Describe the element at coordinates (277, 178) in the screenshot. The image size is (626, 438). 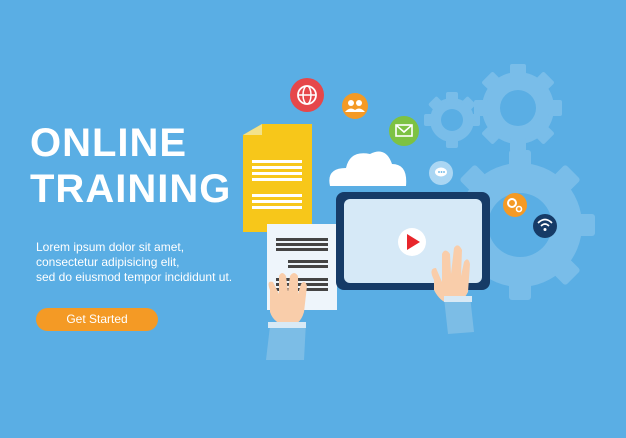
I see `document-icon` at that location.